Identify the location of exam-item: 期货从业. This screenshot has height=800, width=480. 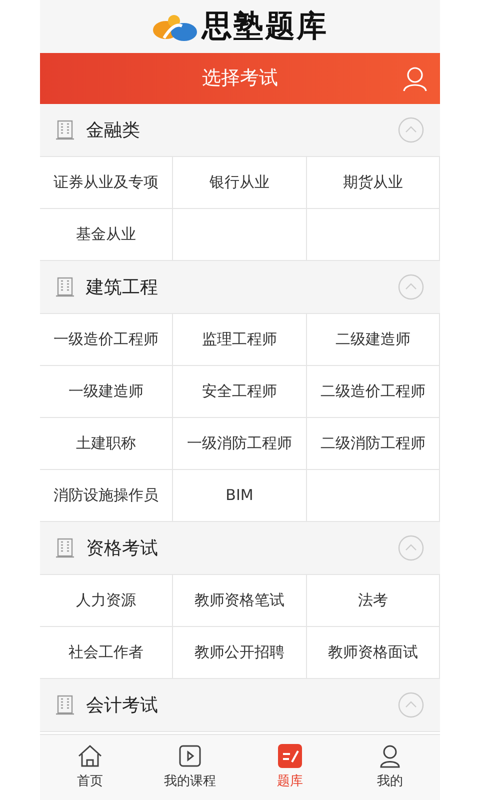
(373, 183).